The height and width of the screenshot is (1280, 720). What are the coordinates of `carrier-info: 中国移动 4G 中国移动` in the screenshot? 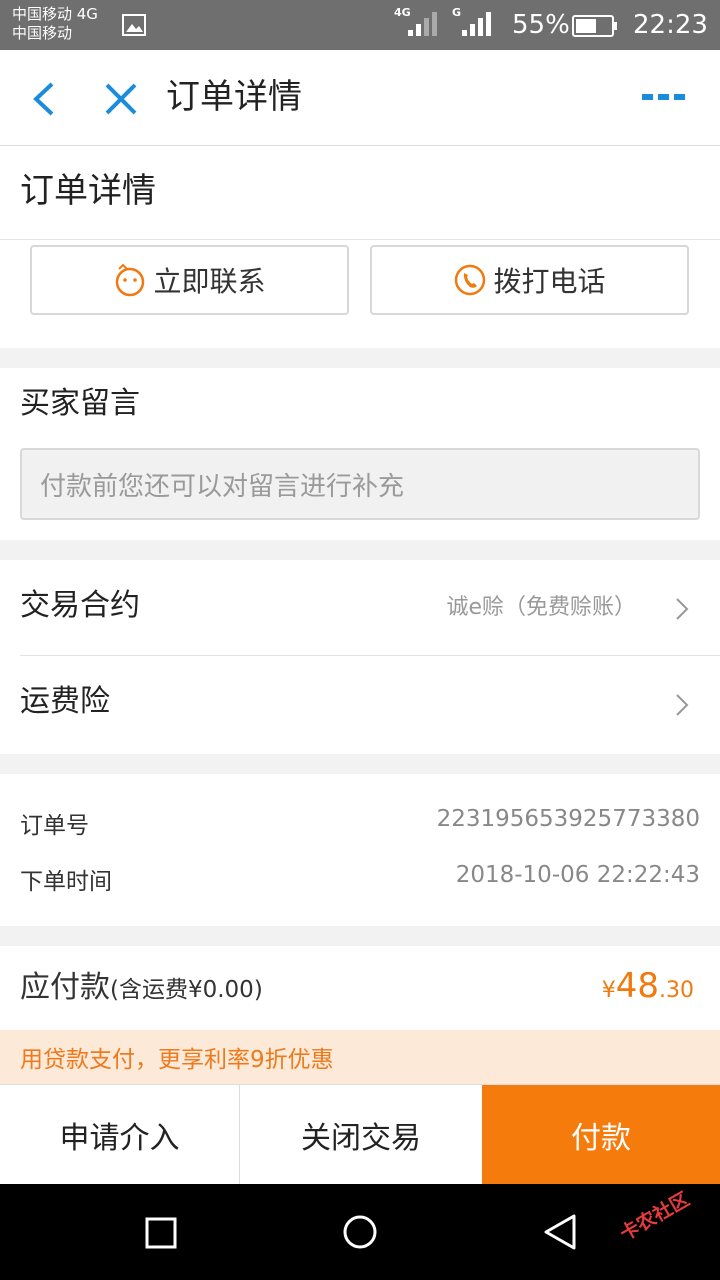 It's located at (55, 24).